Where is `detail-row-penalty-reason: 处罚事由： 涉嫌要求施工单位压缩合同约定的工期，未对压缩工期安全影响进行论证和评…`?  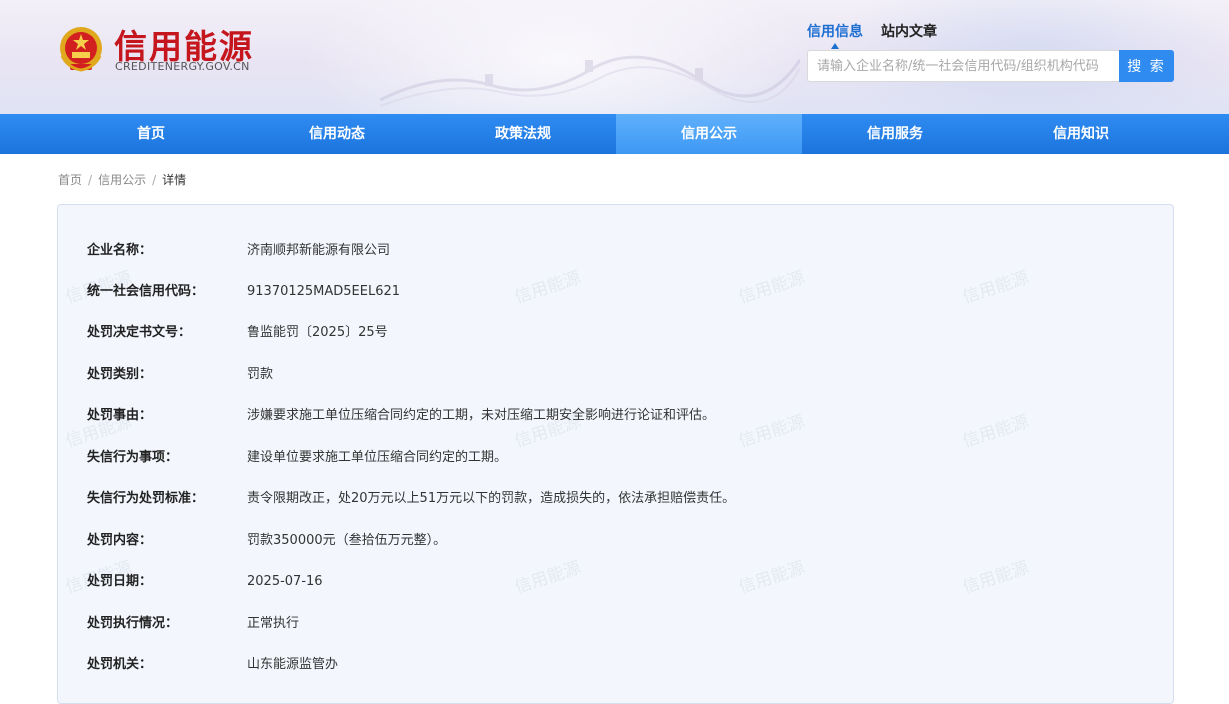 detail-row-penalty-reason: 处罚事由： 涉嫌要求施工单位压缩合同约定的工期，未对压缩工期安全影响进行论证和评… is located at coordinates (615, 416).